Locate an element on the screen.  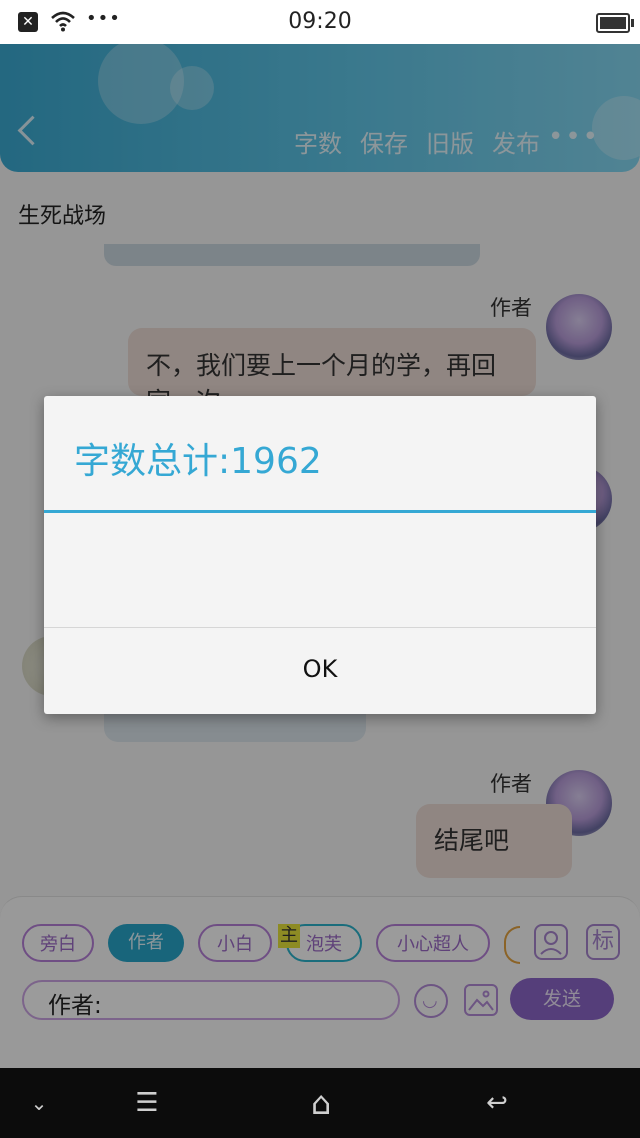
dialog-divider is located at coordinates (320, 511).